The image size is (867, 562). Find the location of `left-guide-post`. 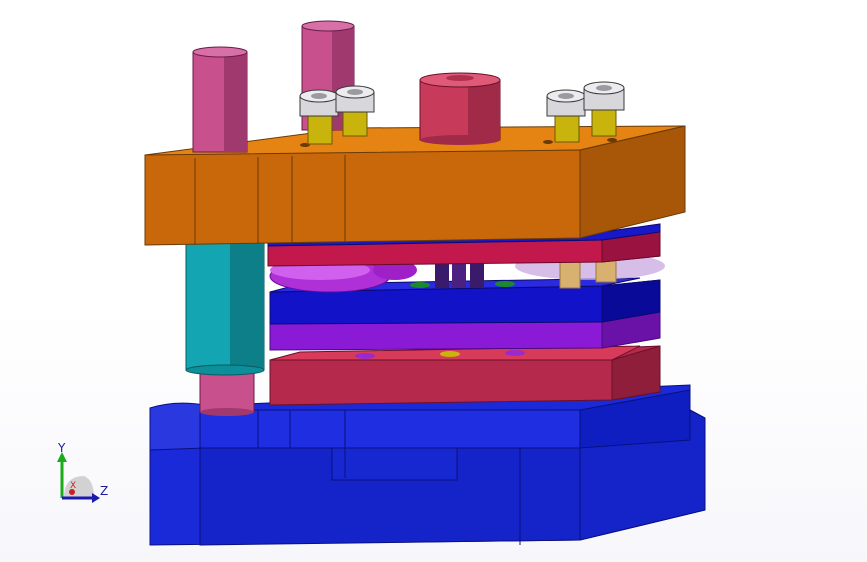

left-guide-post is located at coordinates (225, 327).